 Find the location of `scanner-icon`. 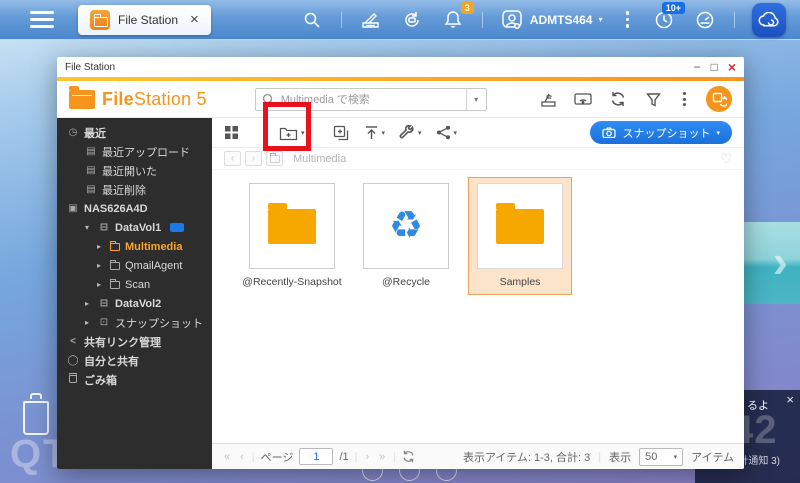

scanner-icon is located at coordinates (371, 20).